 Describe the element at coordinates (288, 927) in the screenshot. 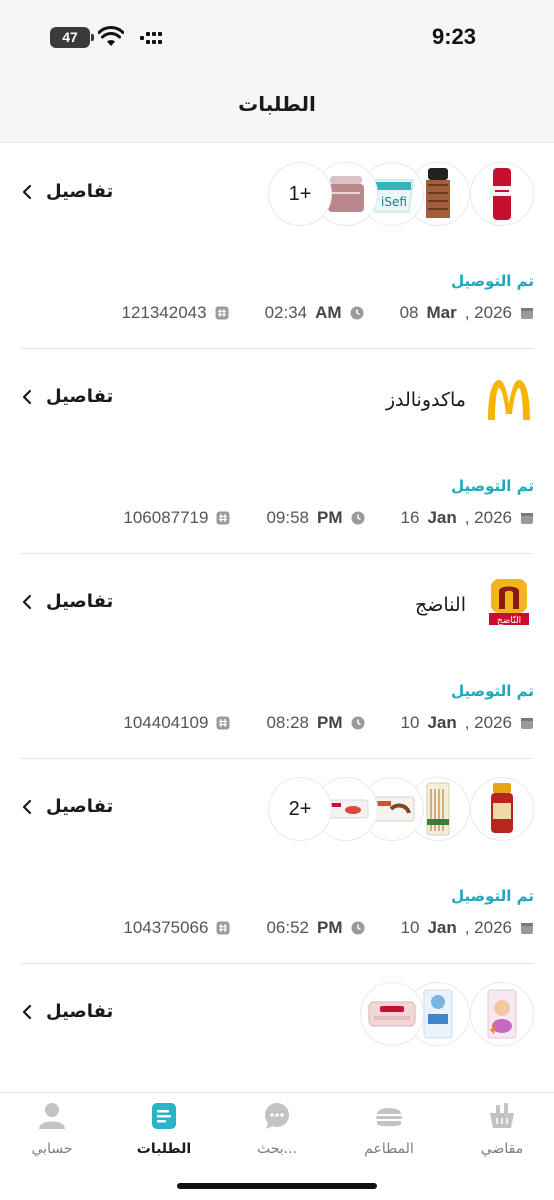

I see `time-value: 06:52` at that location.